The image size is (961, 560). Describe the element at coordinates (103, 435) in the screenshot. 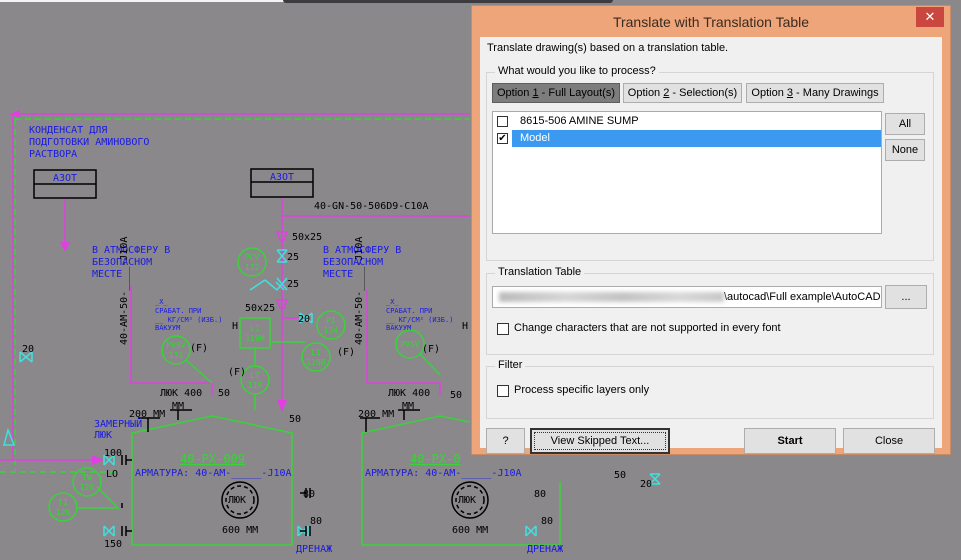

I see `cad-gauge-hatch-2: ЛЮК` at that location.